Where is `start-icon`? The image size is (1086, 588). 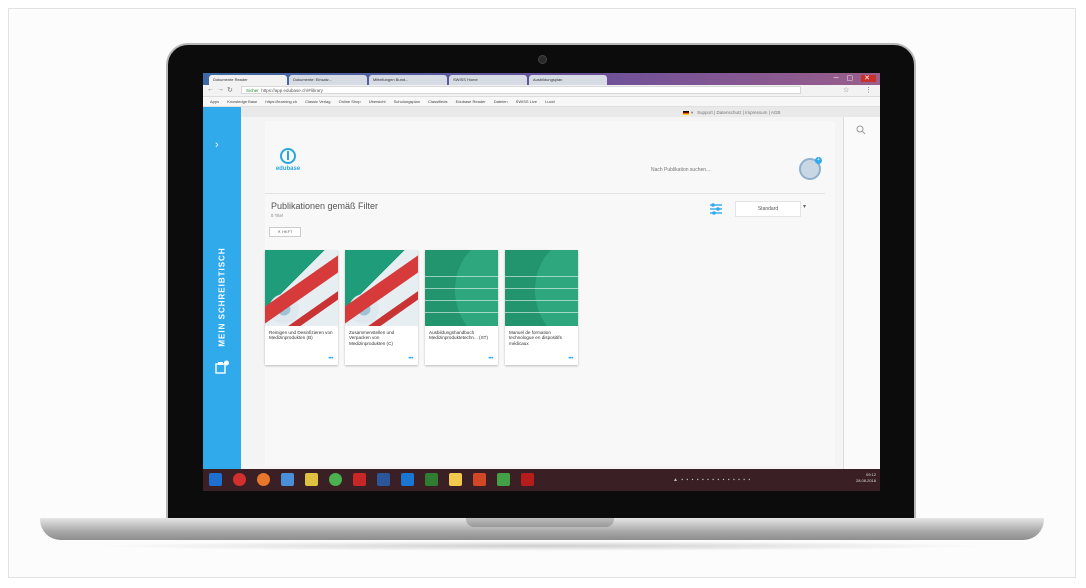 start-icon is located at coordinates (215, 479).